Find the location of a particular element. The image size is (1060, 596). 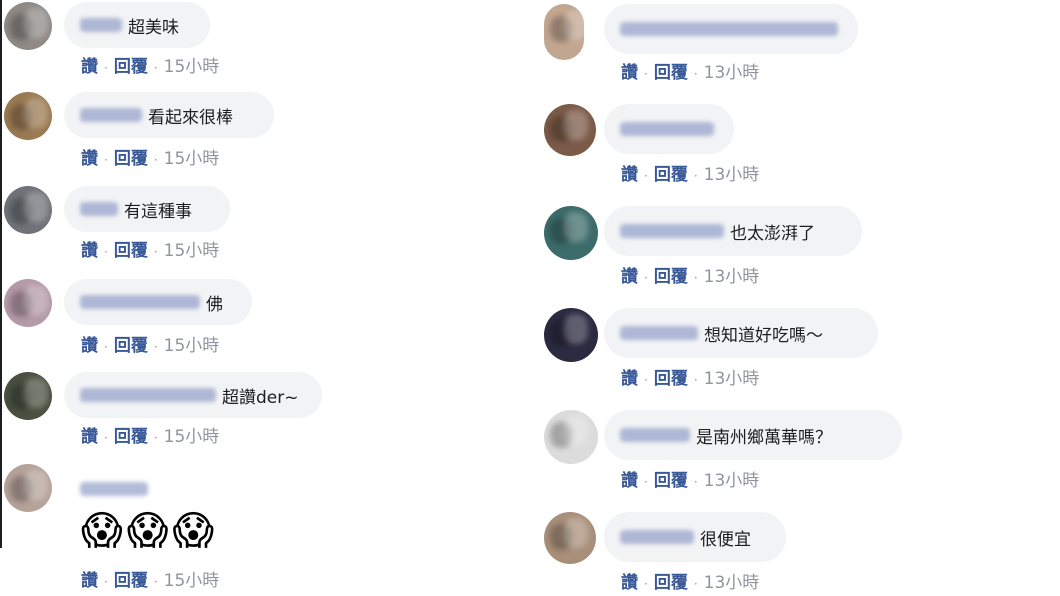

comment-bubble is located at coordinates (669, 129).